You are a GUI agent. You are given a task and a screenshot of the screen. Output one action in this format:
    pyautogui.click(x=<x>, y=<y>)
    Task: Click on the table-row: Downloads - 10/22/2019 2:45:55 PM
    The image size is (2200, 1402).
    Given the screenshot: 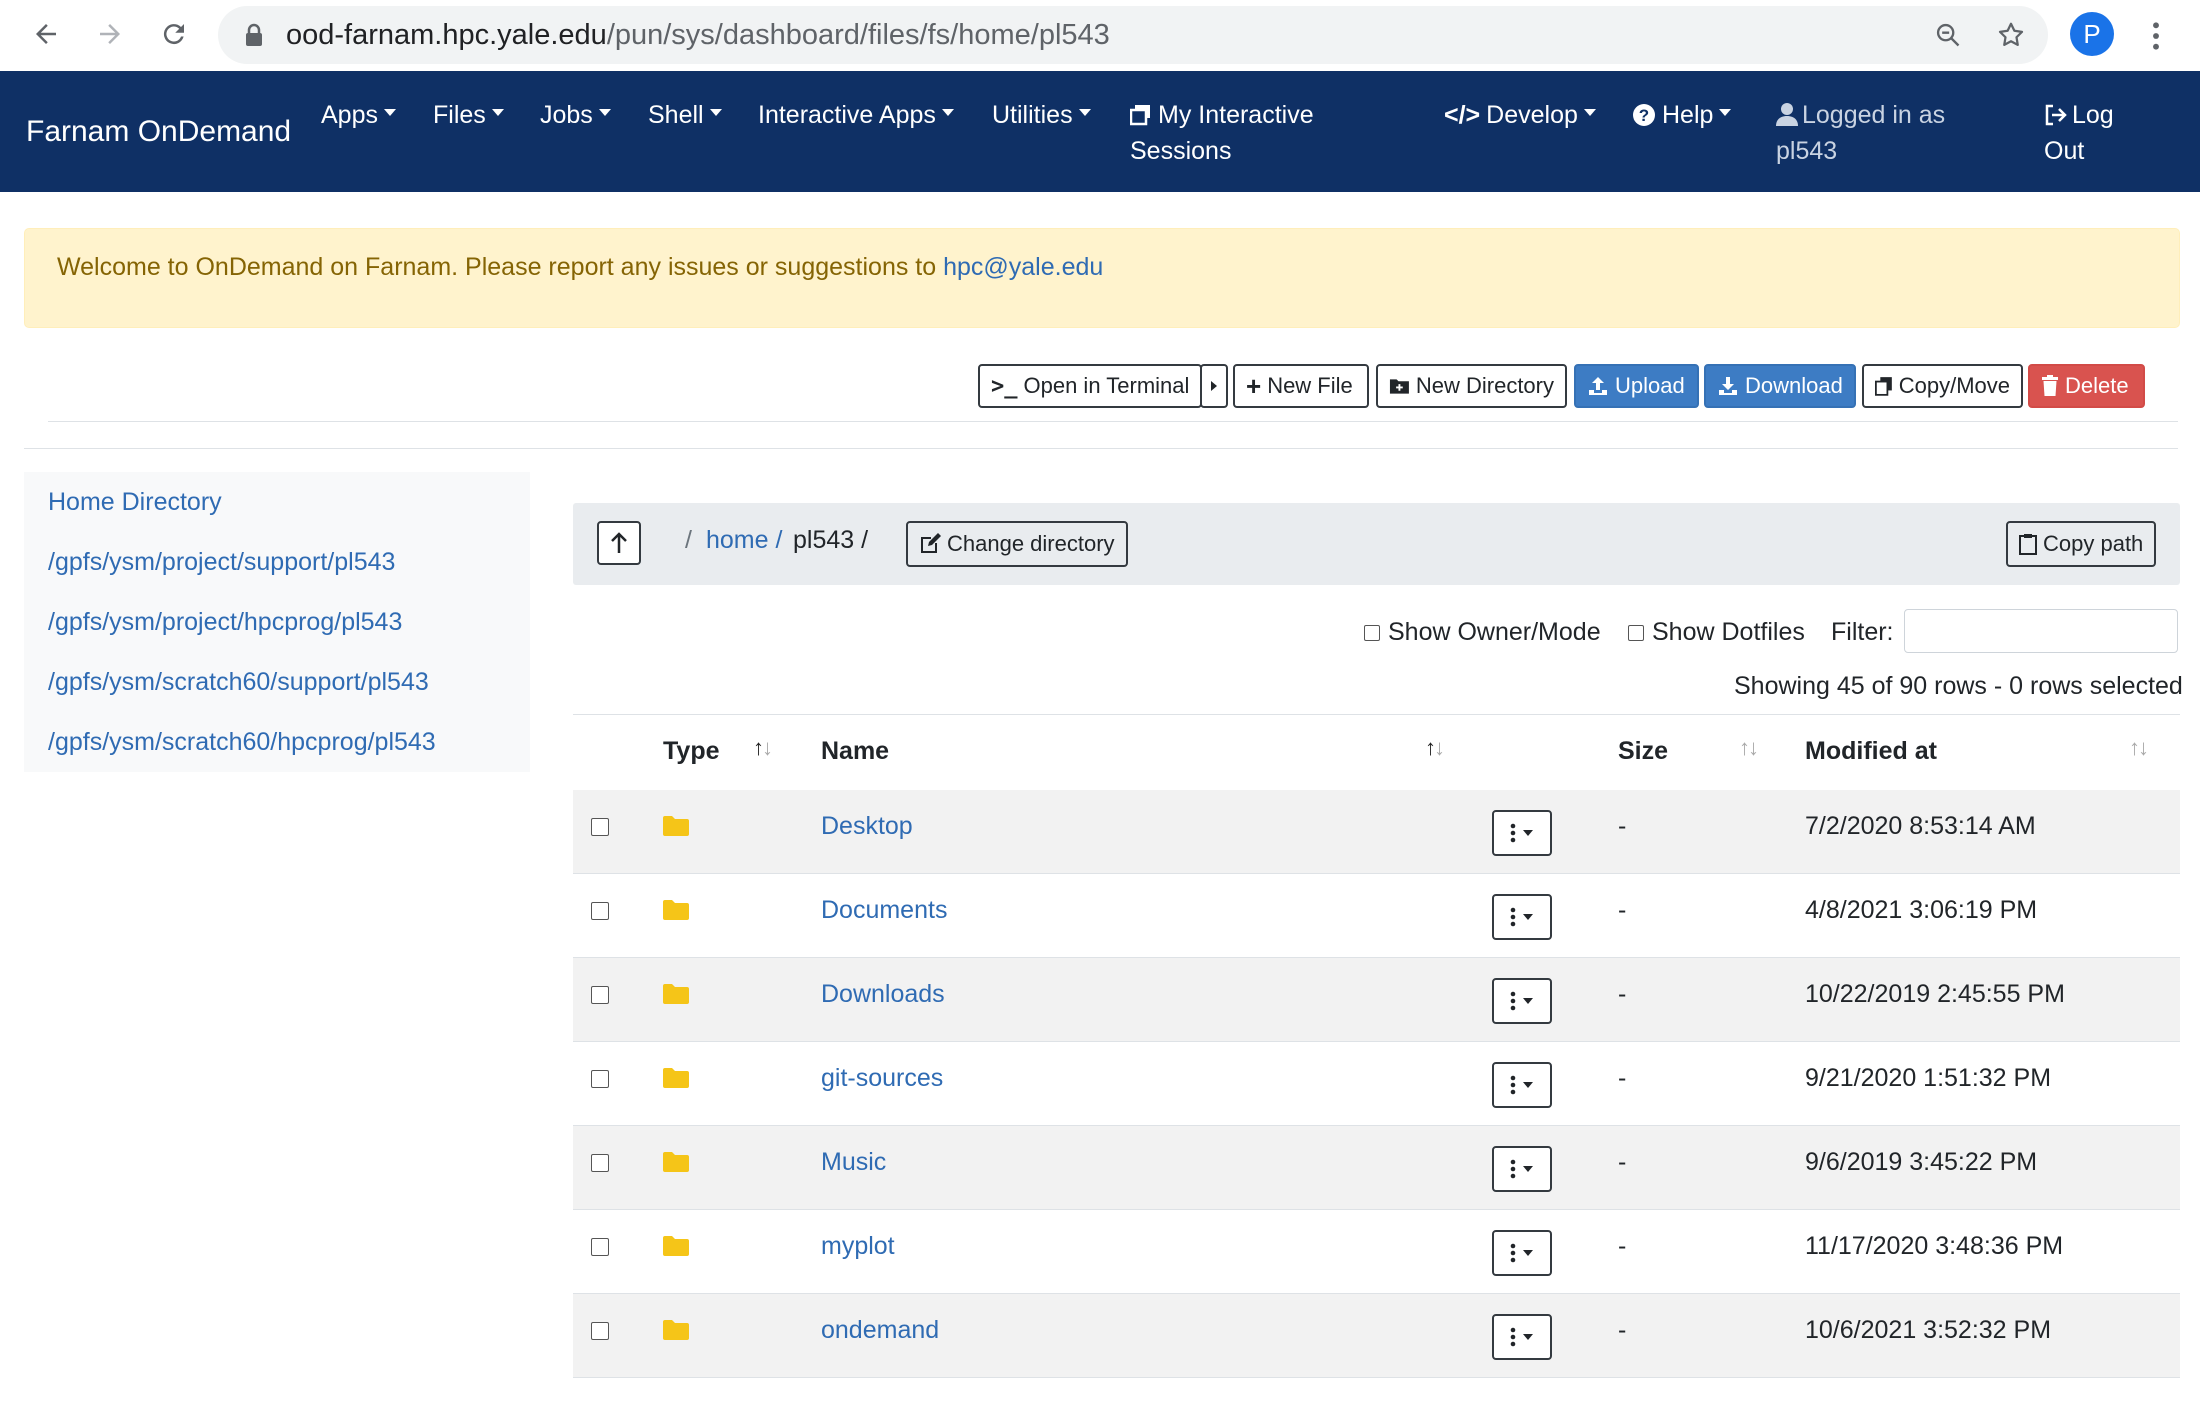 What is the action you would take?
    pyautogui.click(x=1376, y=1000)
    